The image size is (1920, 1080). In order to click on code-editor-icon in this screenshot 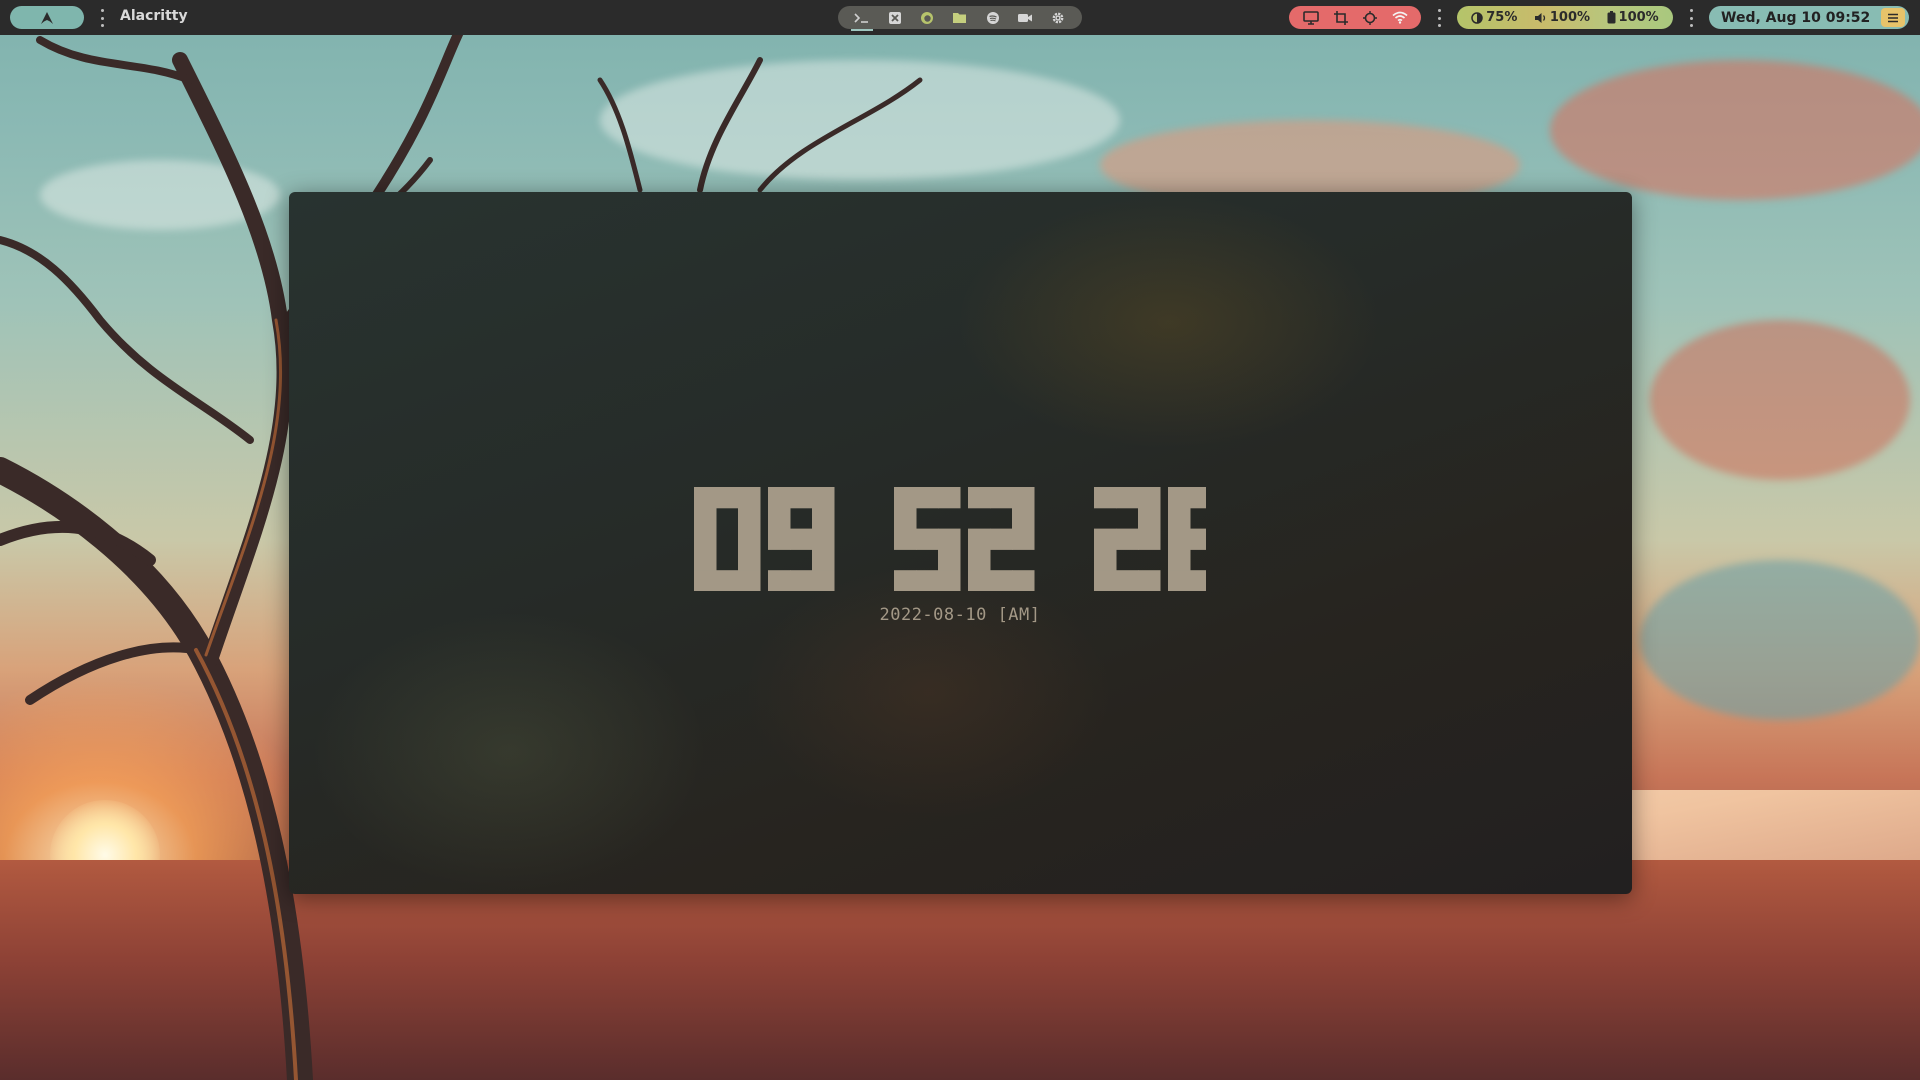, I will do `click(894, 17)`.